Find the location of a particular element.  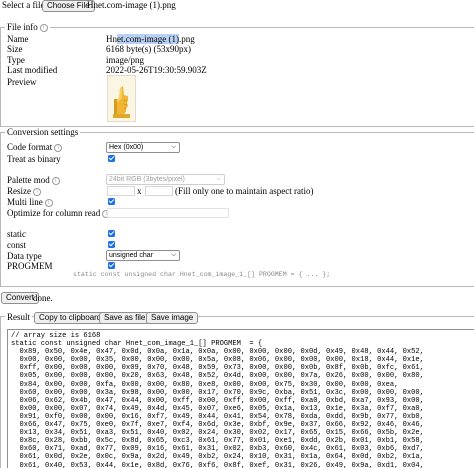

name-highlight: et.com-image (1) is located at coordinates (148, 39).